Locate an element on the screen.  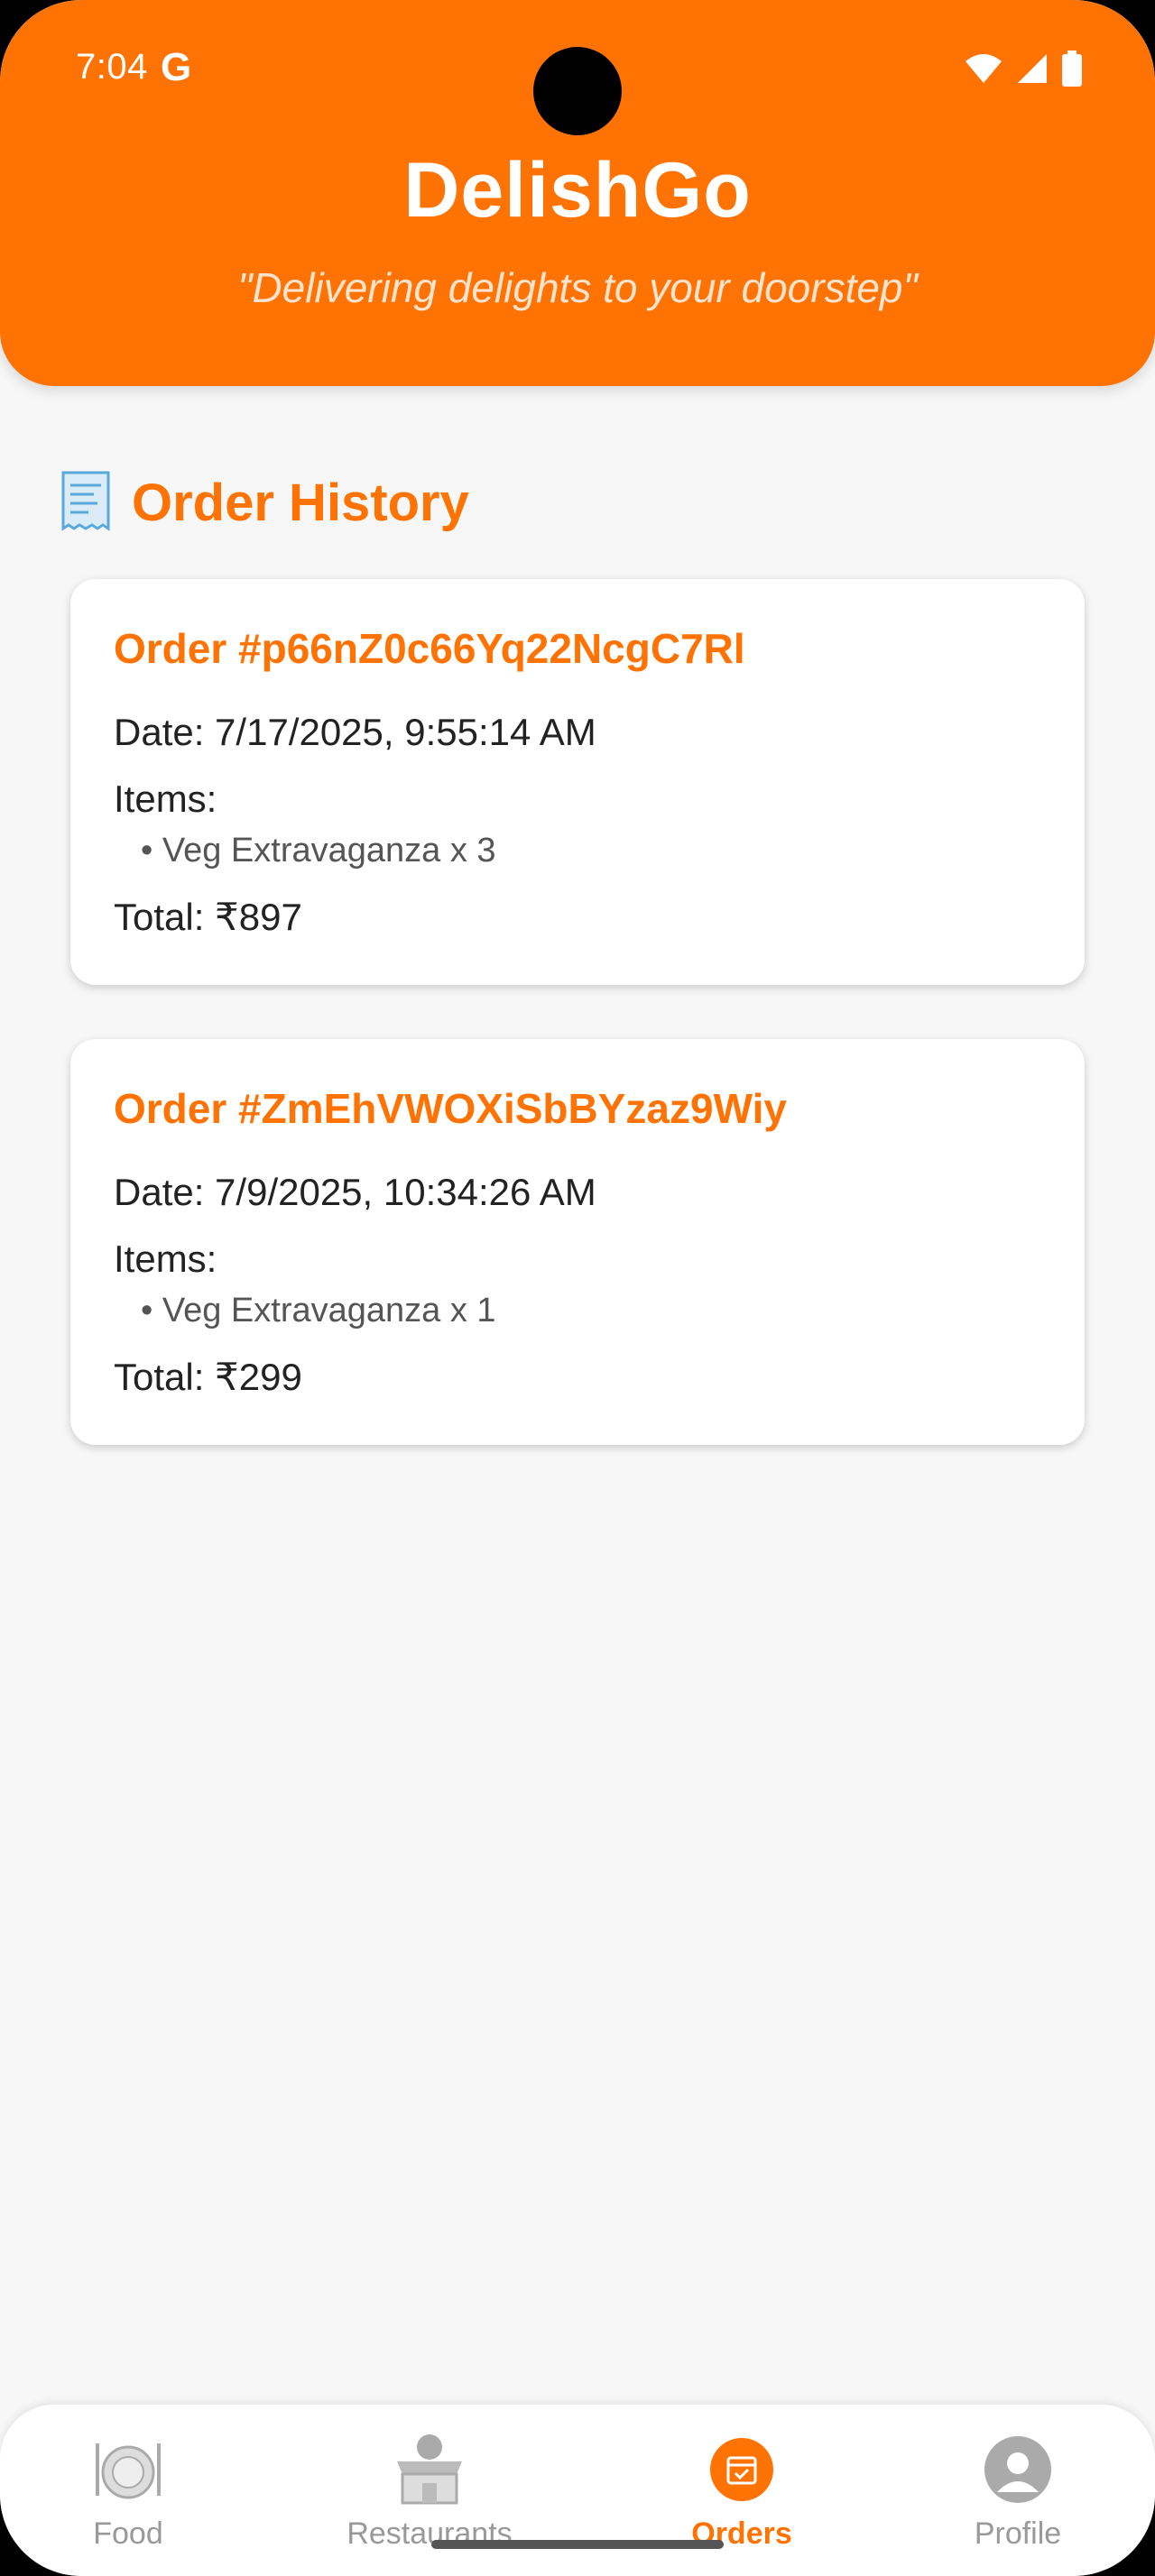
order-total: Total: ₹897 is located at coordinates (208, 917).